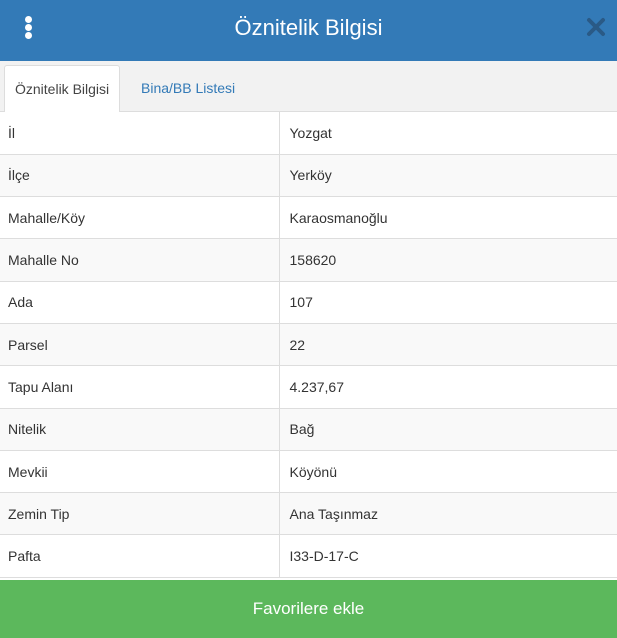 Image resolution: width=617 pixels, height=638 pixels. I want to click on attribute-value: 4.237,67, so click(448, 387).